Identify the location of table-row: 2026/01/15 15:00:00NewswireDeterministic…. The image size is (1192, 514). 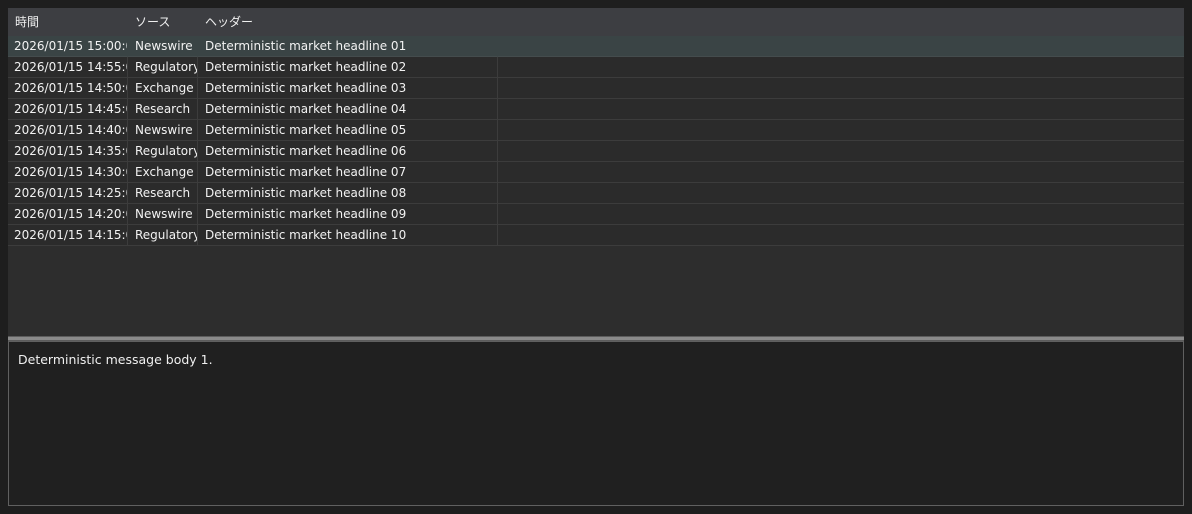
(596, 46).